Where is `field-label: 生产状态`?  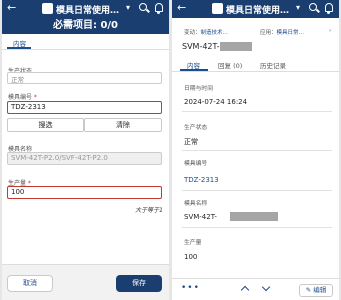
field-label: 生产状态 is located at coordinates (196, 128).